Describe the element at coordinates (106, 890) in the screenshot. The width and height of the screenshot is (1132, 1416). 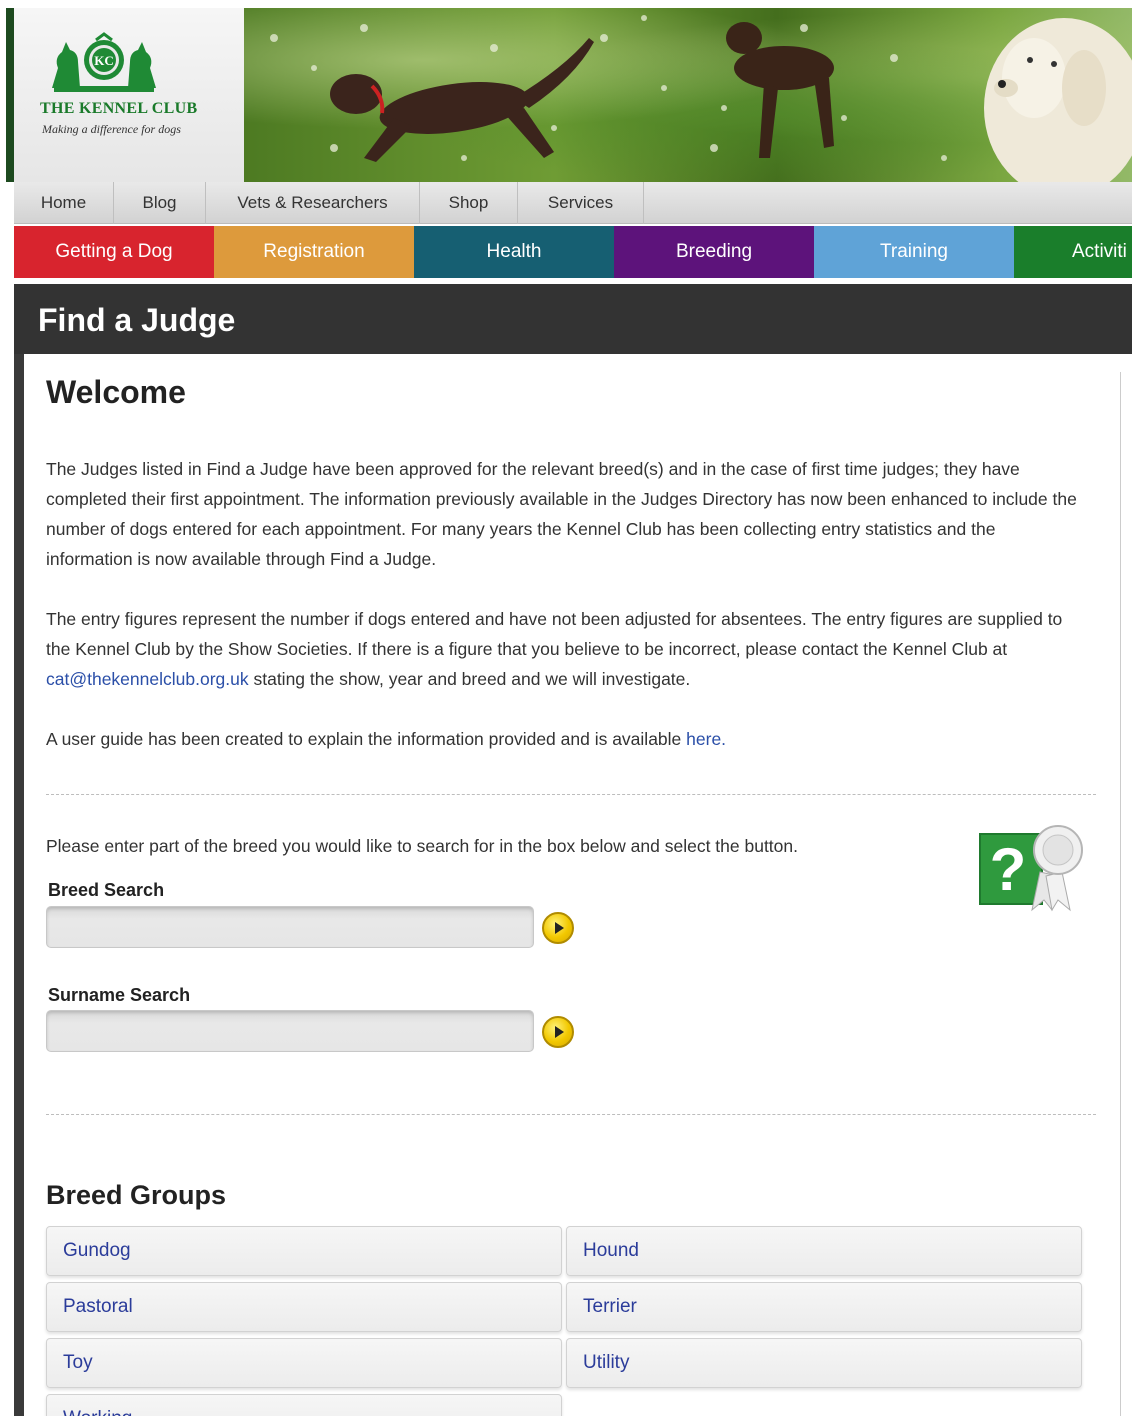
I see `breed-search-label: Breed Search` at that location.